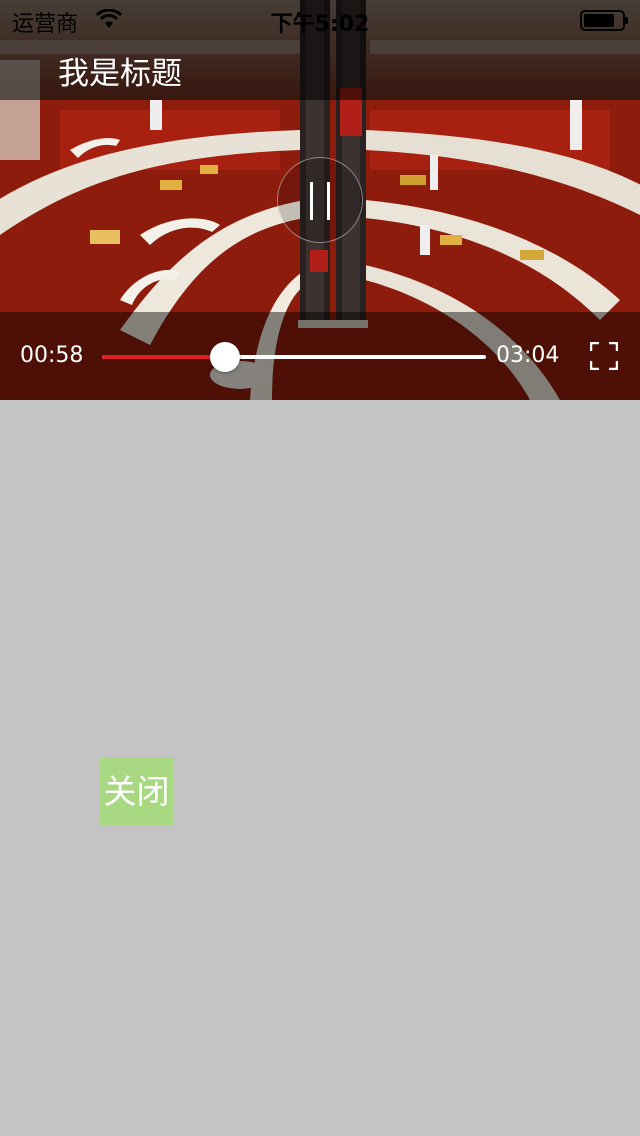  I want to click on video-title: 我是标题, so click(120, 74).